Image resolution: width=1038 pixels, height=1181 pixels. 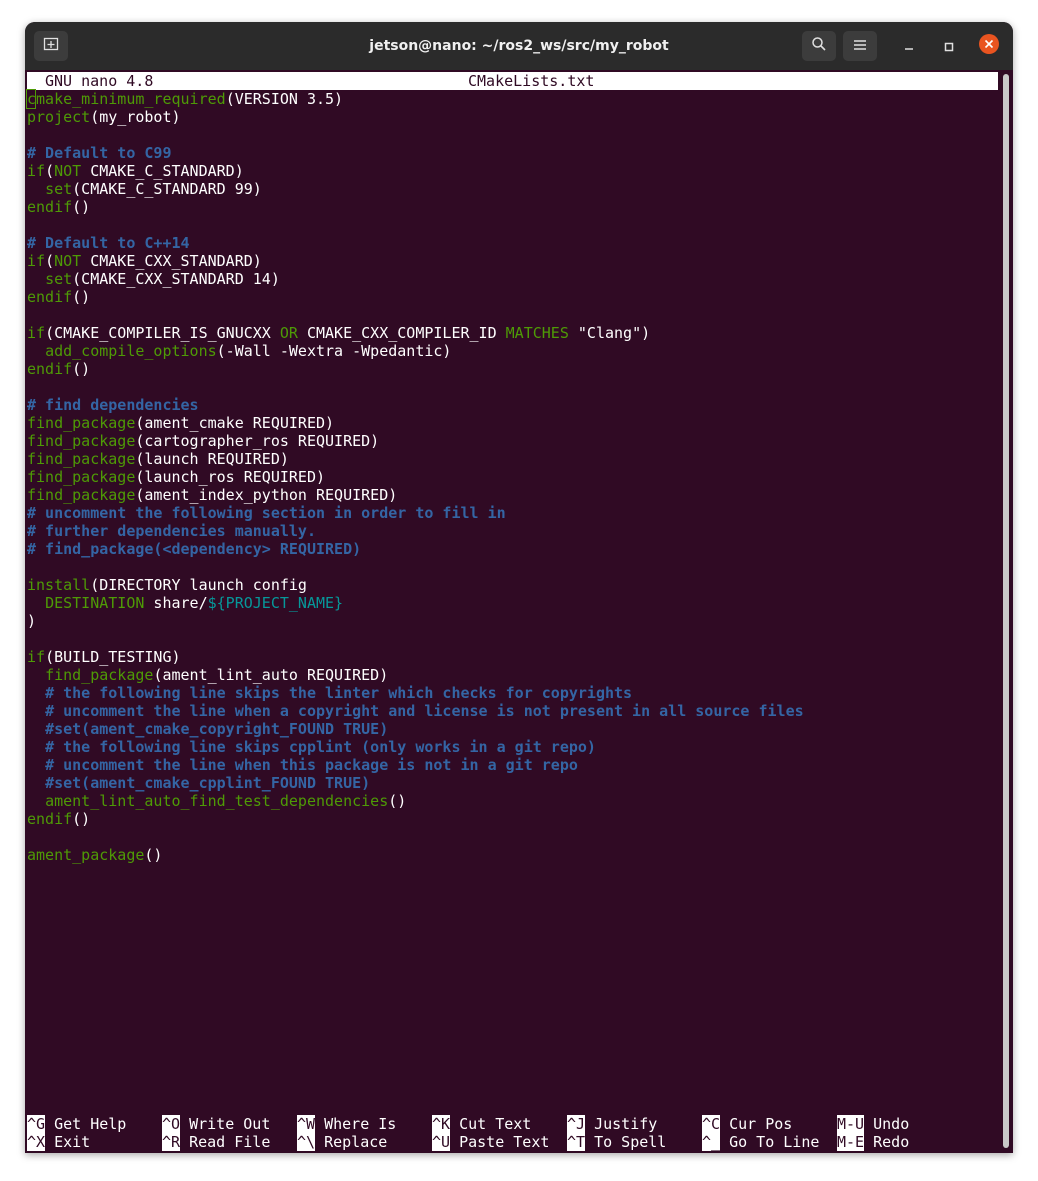 I want to click on shortcut-exit: ^X Exit, so click(x=58, y=1142).